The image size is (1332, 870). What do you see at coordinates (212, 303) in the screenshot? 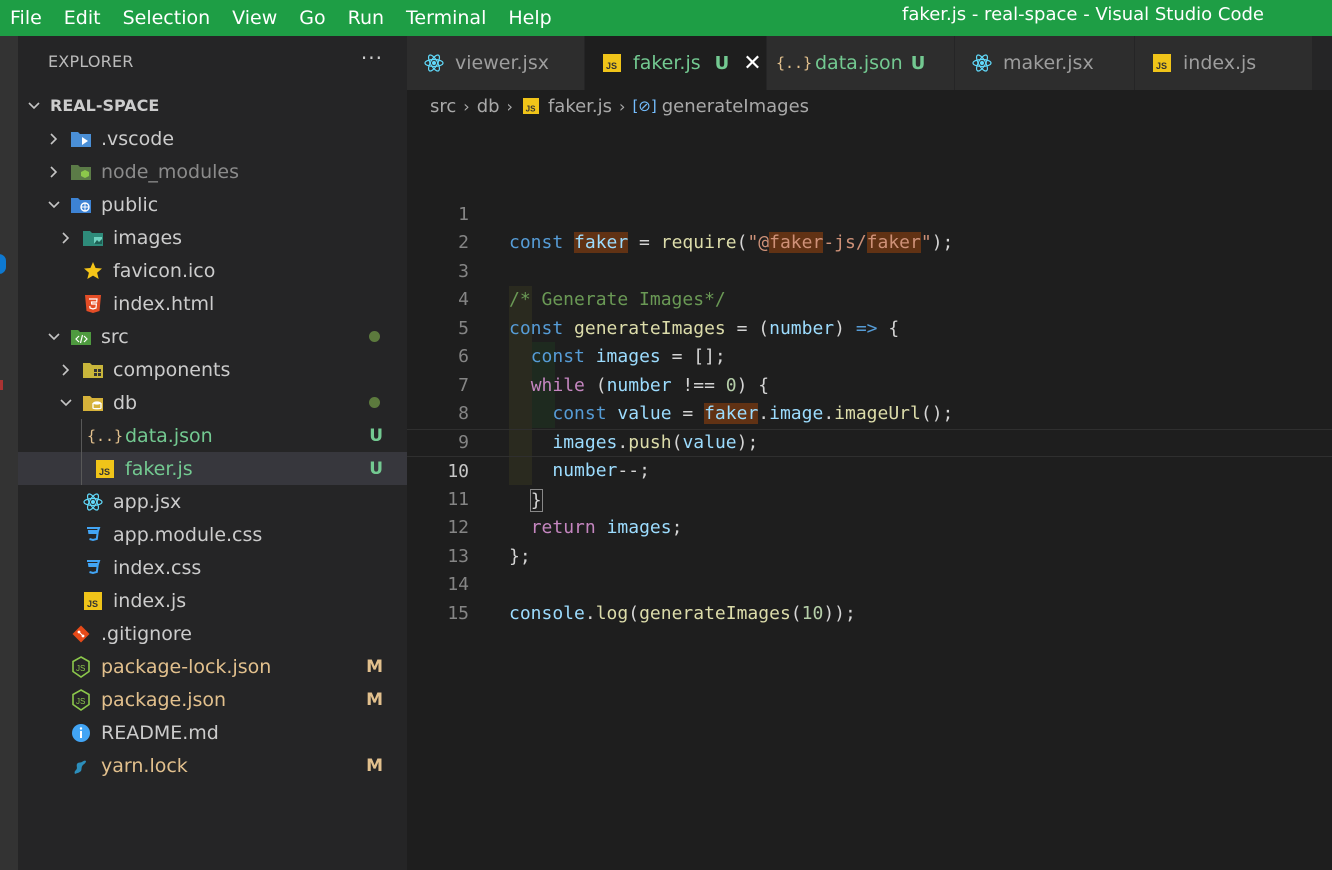
I see `tree-item-index-html: index.html` at bounding box center [212, 303].